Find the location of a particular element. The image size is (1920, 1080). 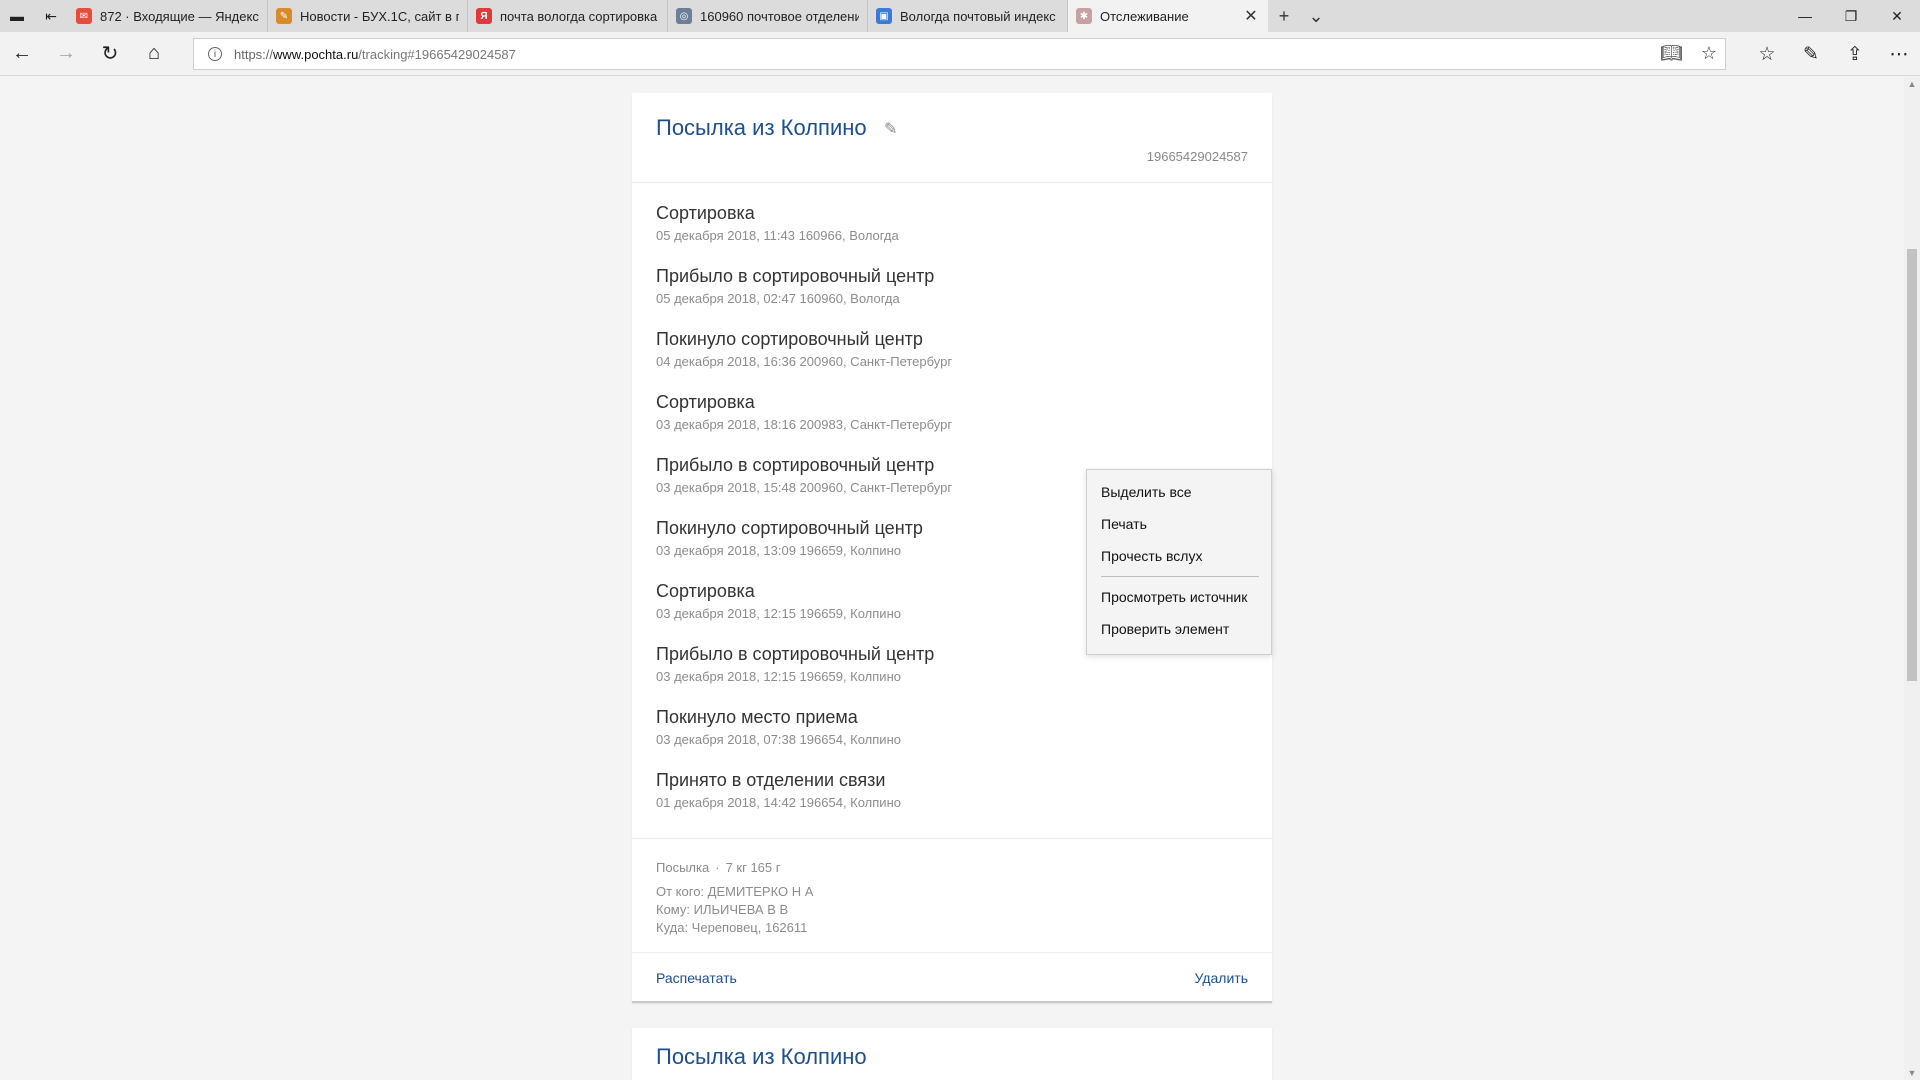

parcel-actions: Распечатать Удалить is located at coordinates (952, 978).